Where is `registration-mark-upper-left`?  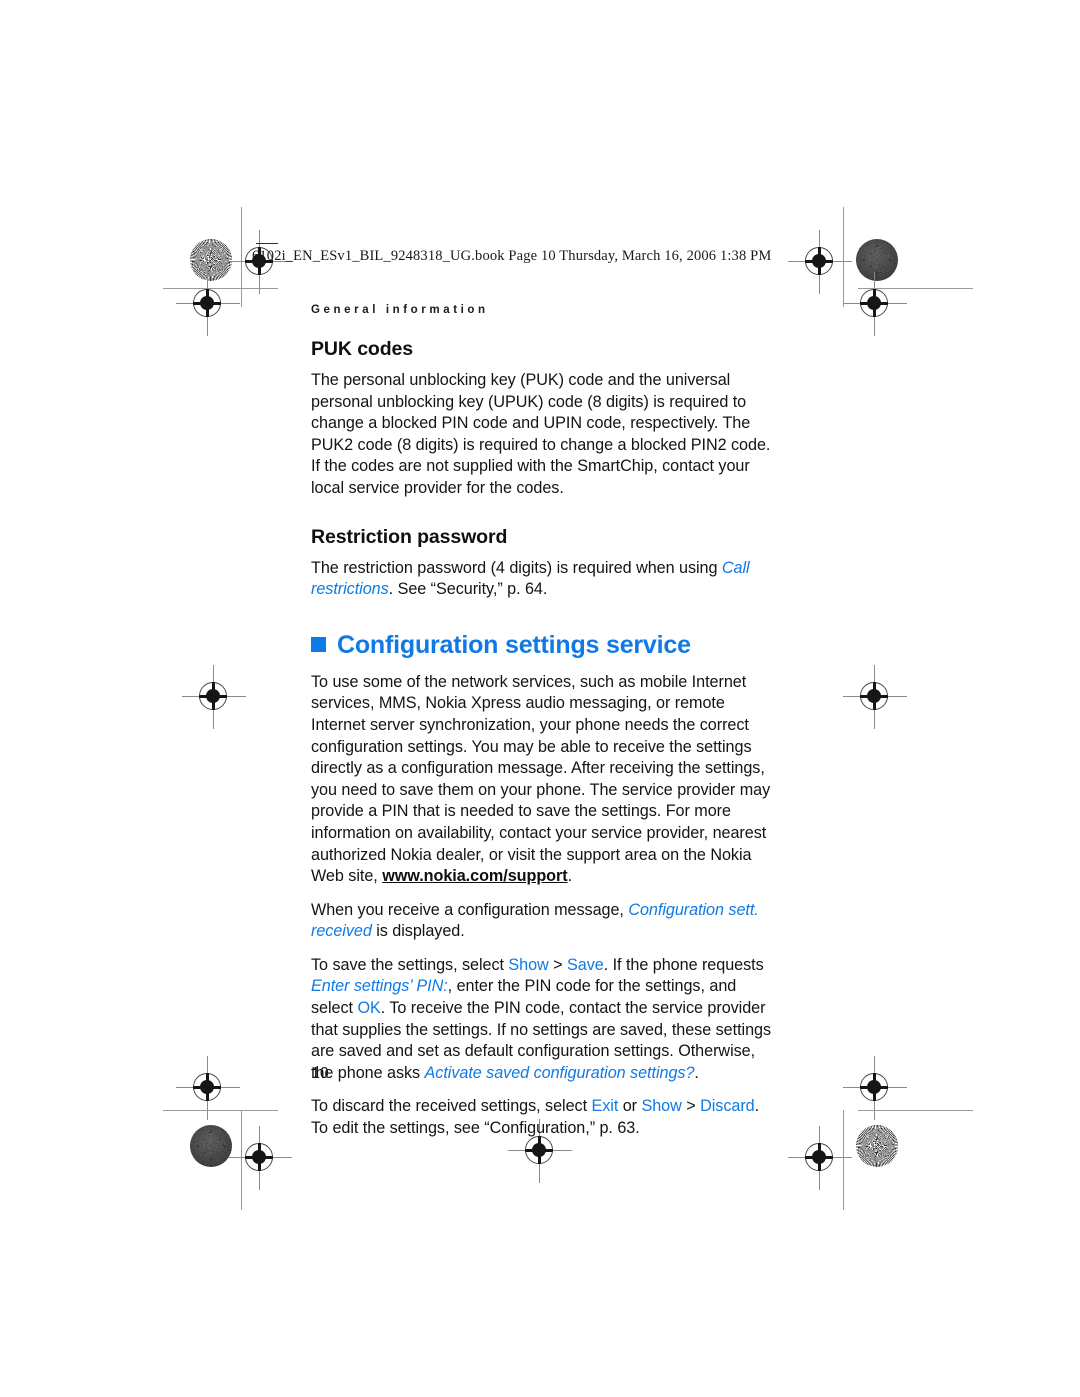 registration-mark-upper-left is located at coordinates (208, 304).